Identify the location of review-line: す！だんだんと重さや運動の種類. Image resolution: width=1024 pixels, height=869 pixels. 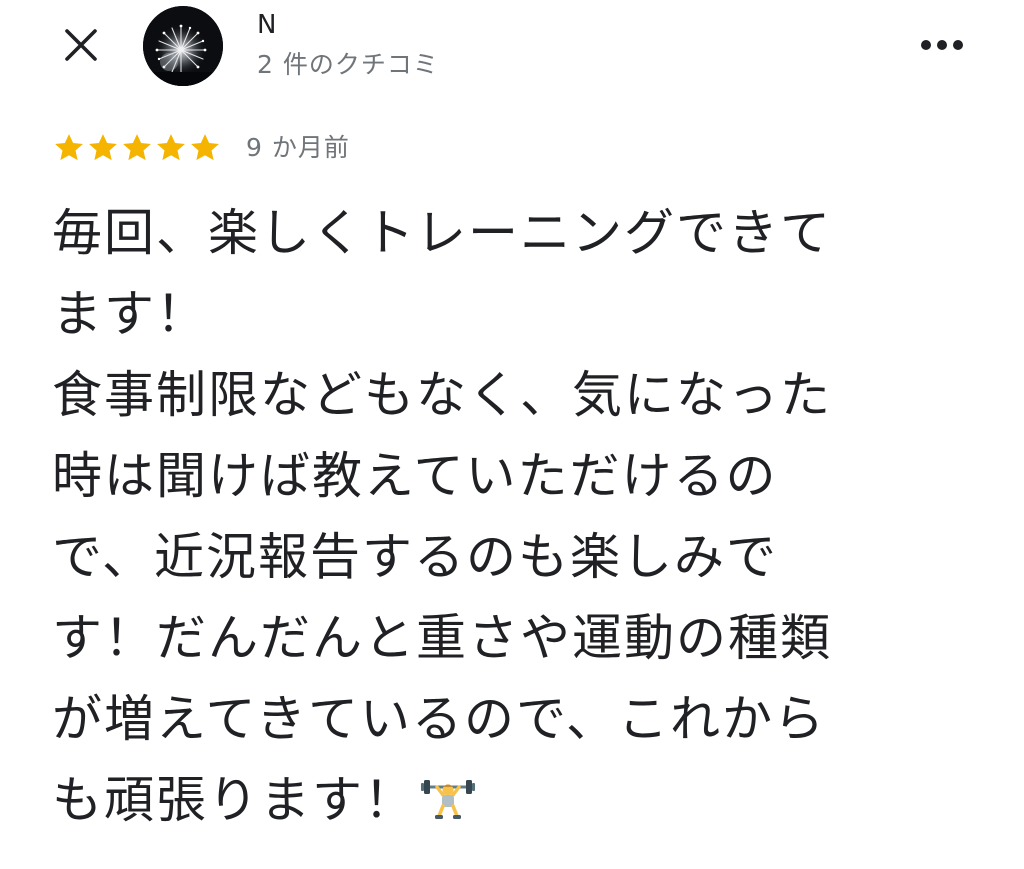
(442, 638).